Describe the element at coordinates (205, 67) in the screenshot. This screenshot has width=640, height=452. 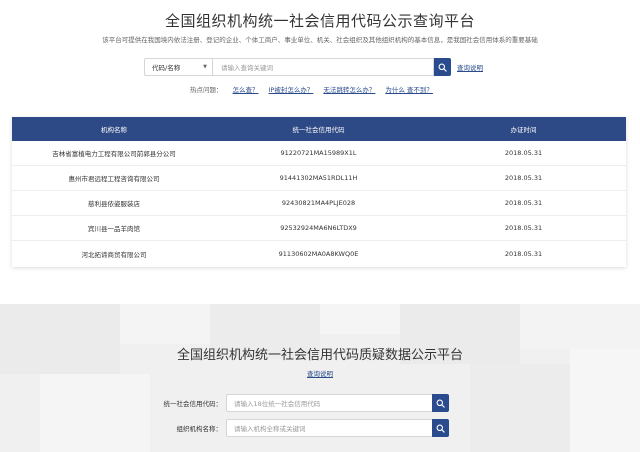
I see `chevron-down-icon: ▼` at that location.